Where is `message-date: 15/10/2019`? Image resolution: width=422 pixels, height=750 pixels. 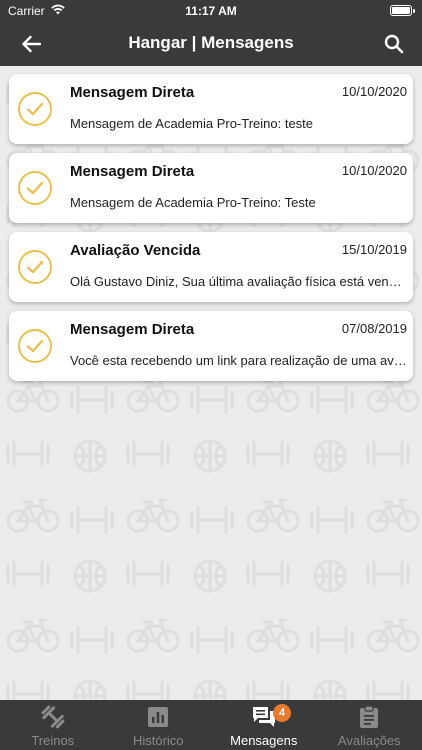 message-date: 15/10/2019 is located at coordinates (374, 249).